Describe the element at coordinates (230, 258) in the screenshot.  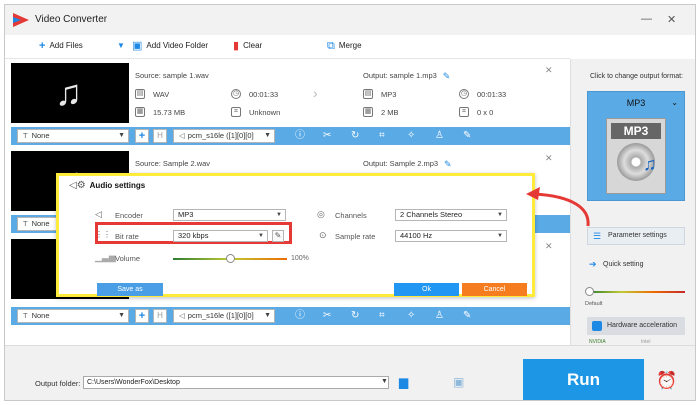
I see `volume-knob` at that location.